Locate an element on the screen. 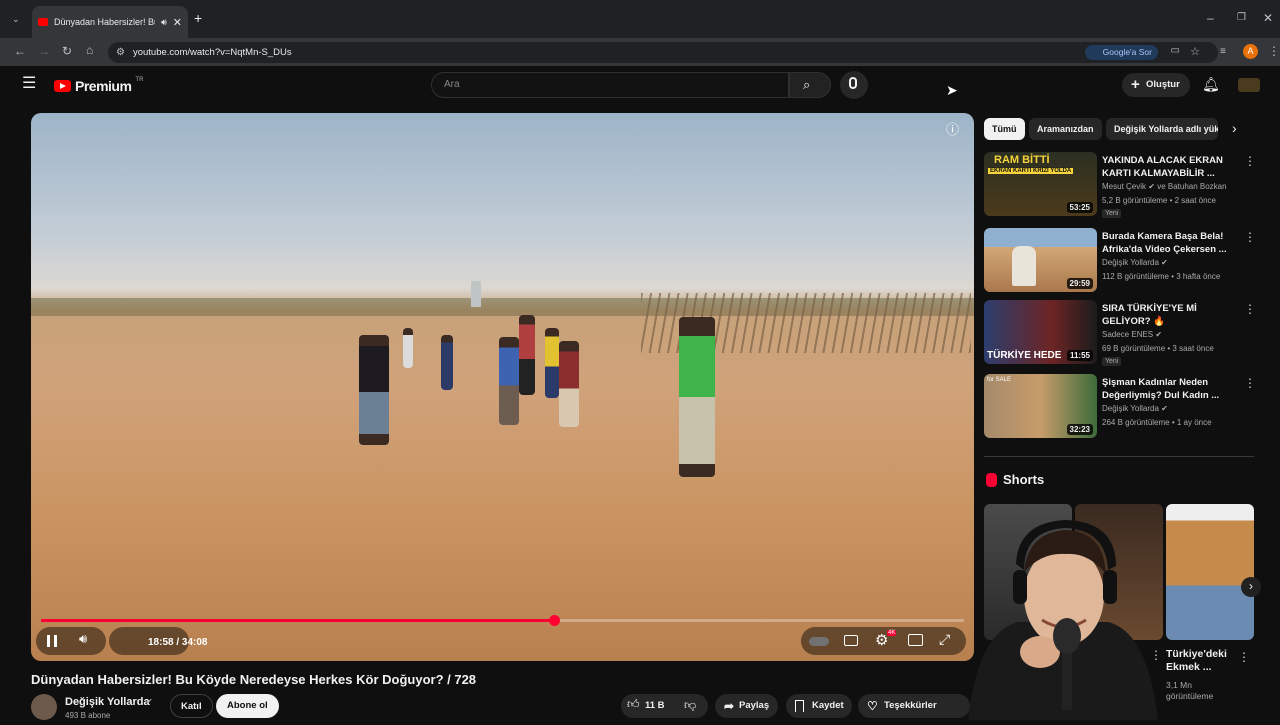 The image size is (1280, 725). chip-channel: Değişik Yollarda adlı yük is located at coordinates (1162, 129).